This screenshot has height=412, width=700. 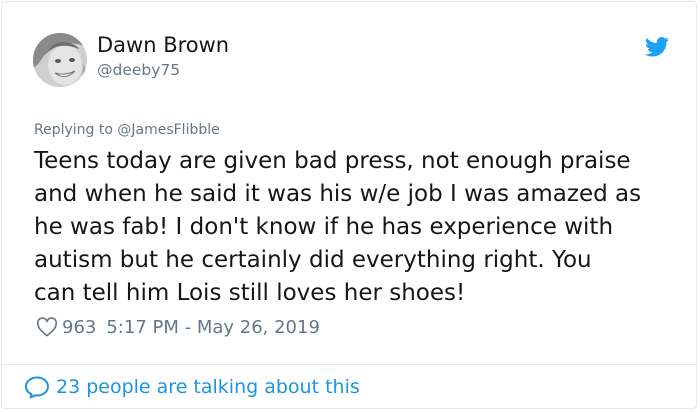 I want to click on avatar, so click(x=60, y=60).